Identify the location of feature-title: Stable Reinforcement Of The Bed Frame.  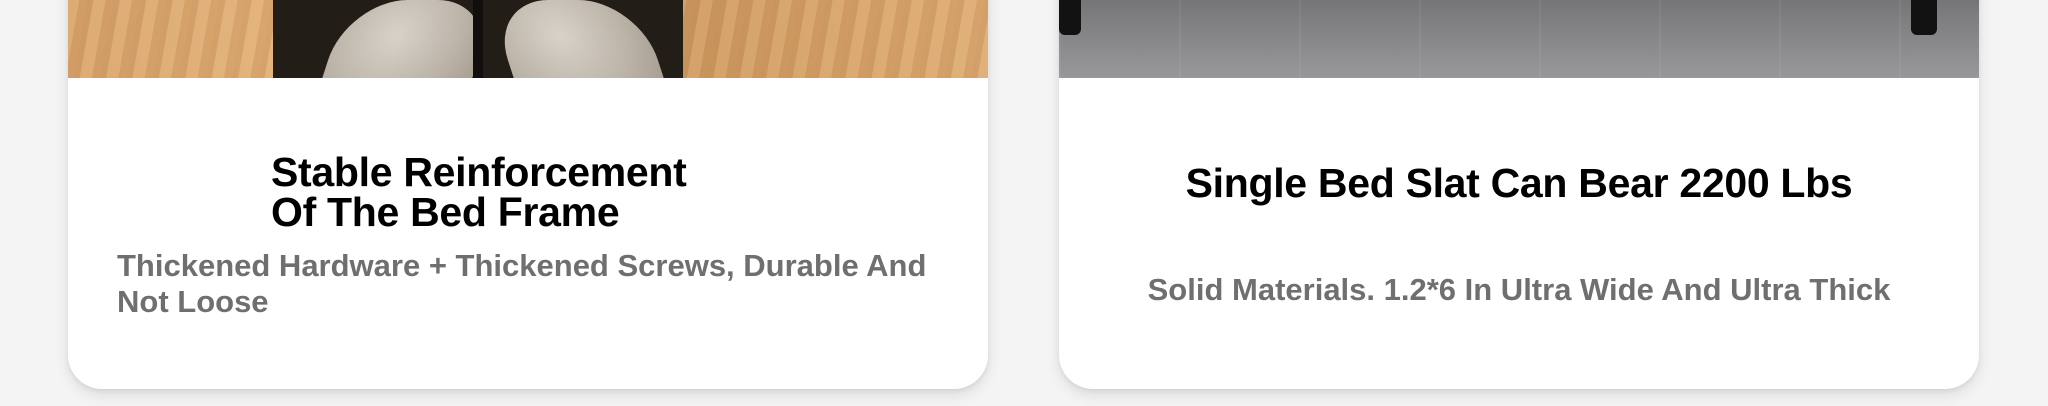
(479, 192).